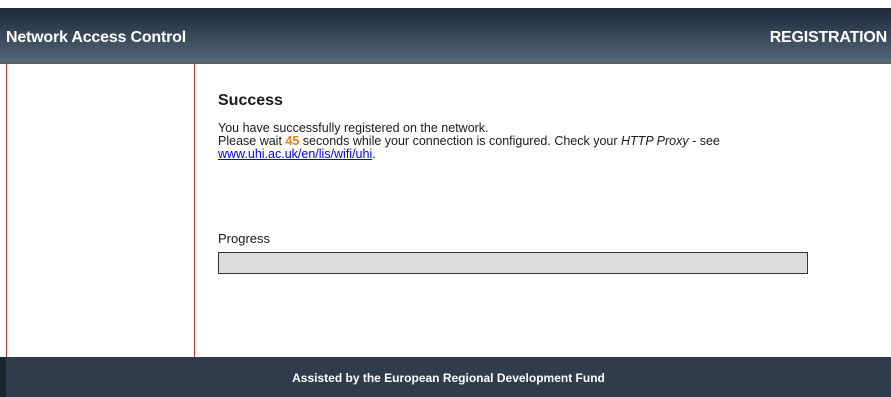  Describe the element at coordinates (6, 210) in the screenshot. I see `left-border` at that location.